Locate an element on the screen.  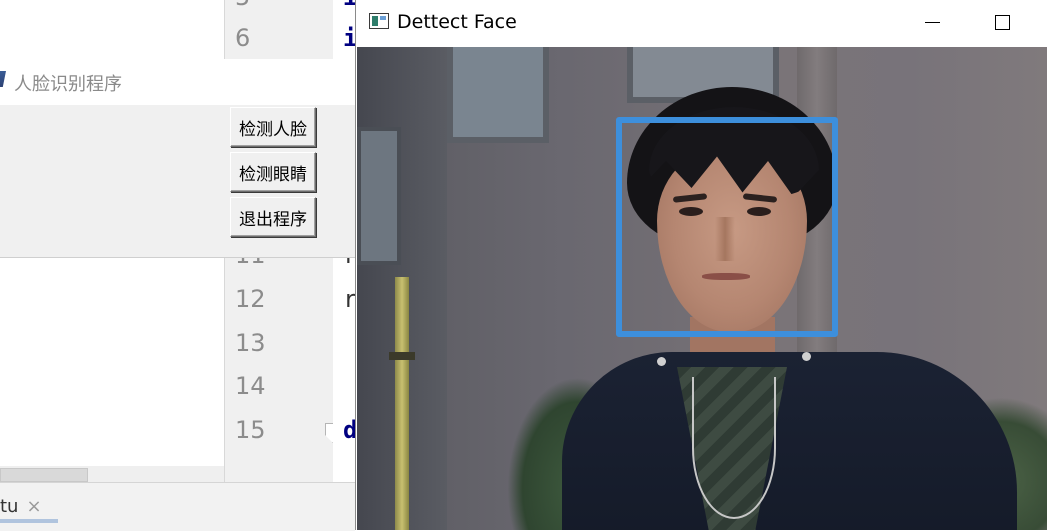
maximize-icon is located at coordinates (1001, 23).